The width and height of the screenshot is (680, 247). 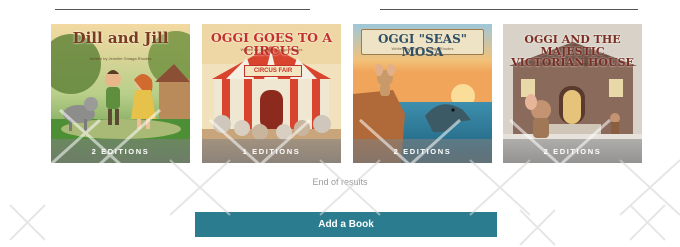 I want to click on circus-fair-sign: CIRCUS FAIR, so click(x=273, y=71).